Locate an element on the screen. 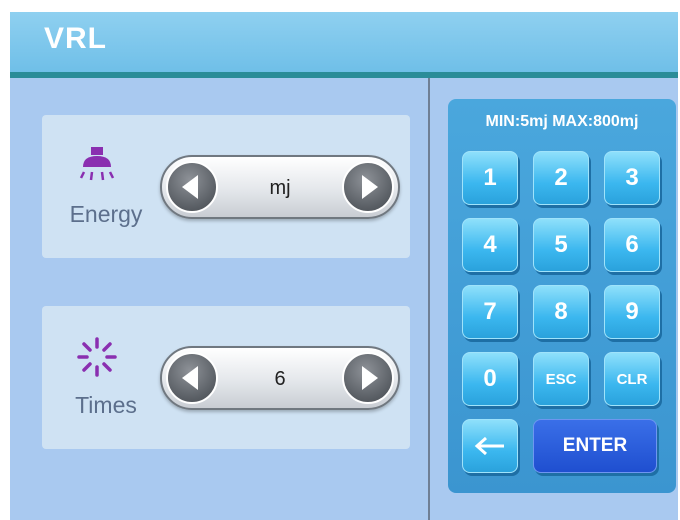 This screenshot has width=680, height=520. panel-divider is located at coordinates (429, 299).